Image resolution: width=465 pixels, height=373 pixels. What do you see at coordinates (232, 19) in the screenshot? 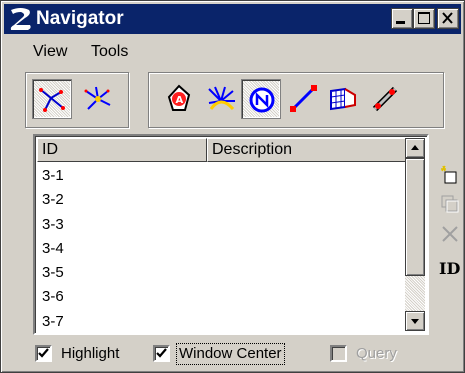
I see `title-bar: Navigator` at bounding box center [232, 19].